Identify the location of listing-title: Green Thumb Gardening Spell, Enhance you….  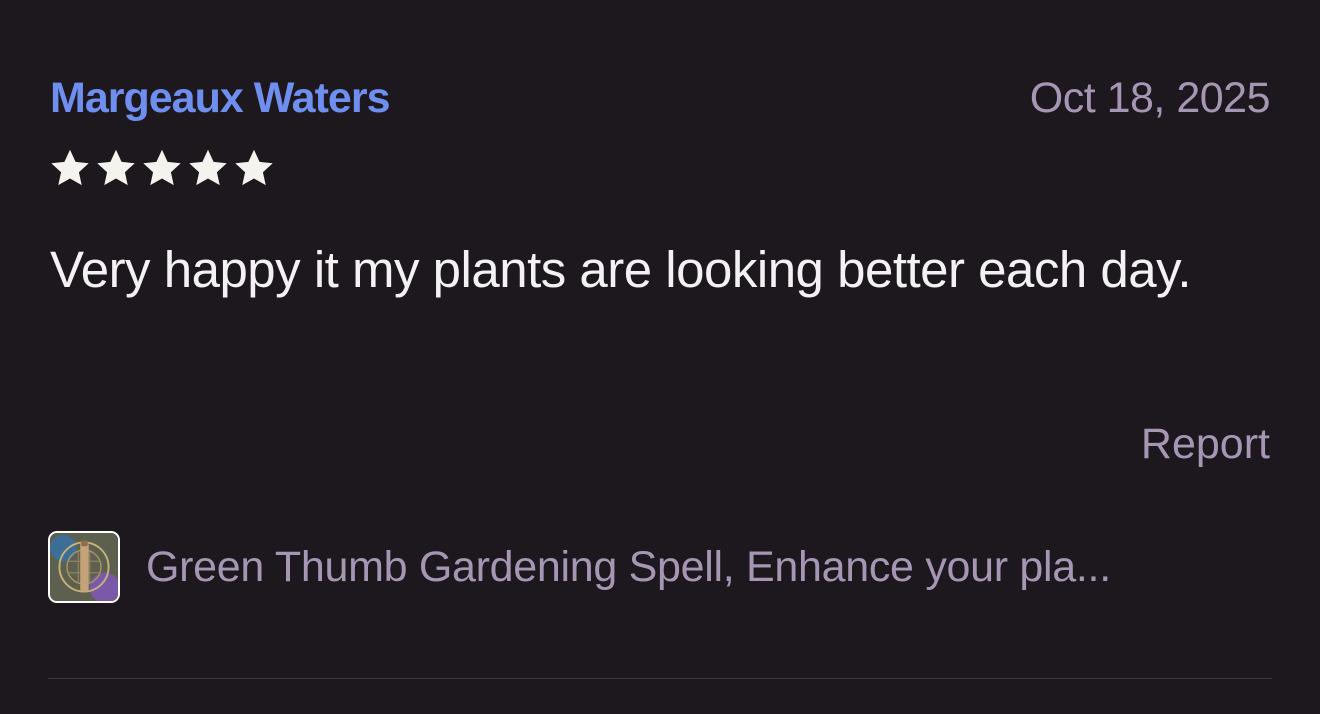
(628, 566).